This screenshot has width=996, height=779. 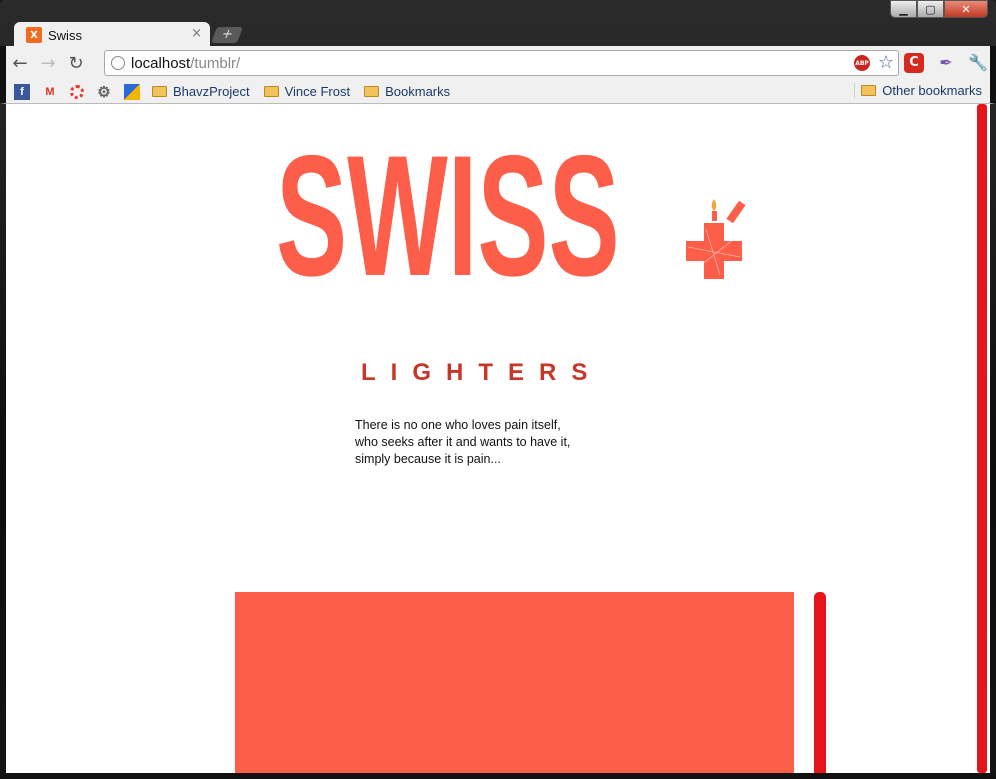 What do you see at coordinates (50, 92) in the screenshot?
I see `gmail-icon: M` at bounding box center [50, 92].